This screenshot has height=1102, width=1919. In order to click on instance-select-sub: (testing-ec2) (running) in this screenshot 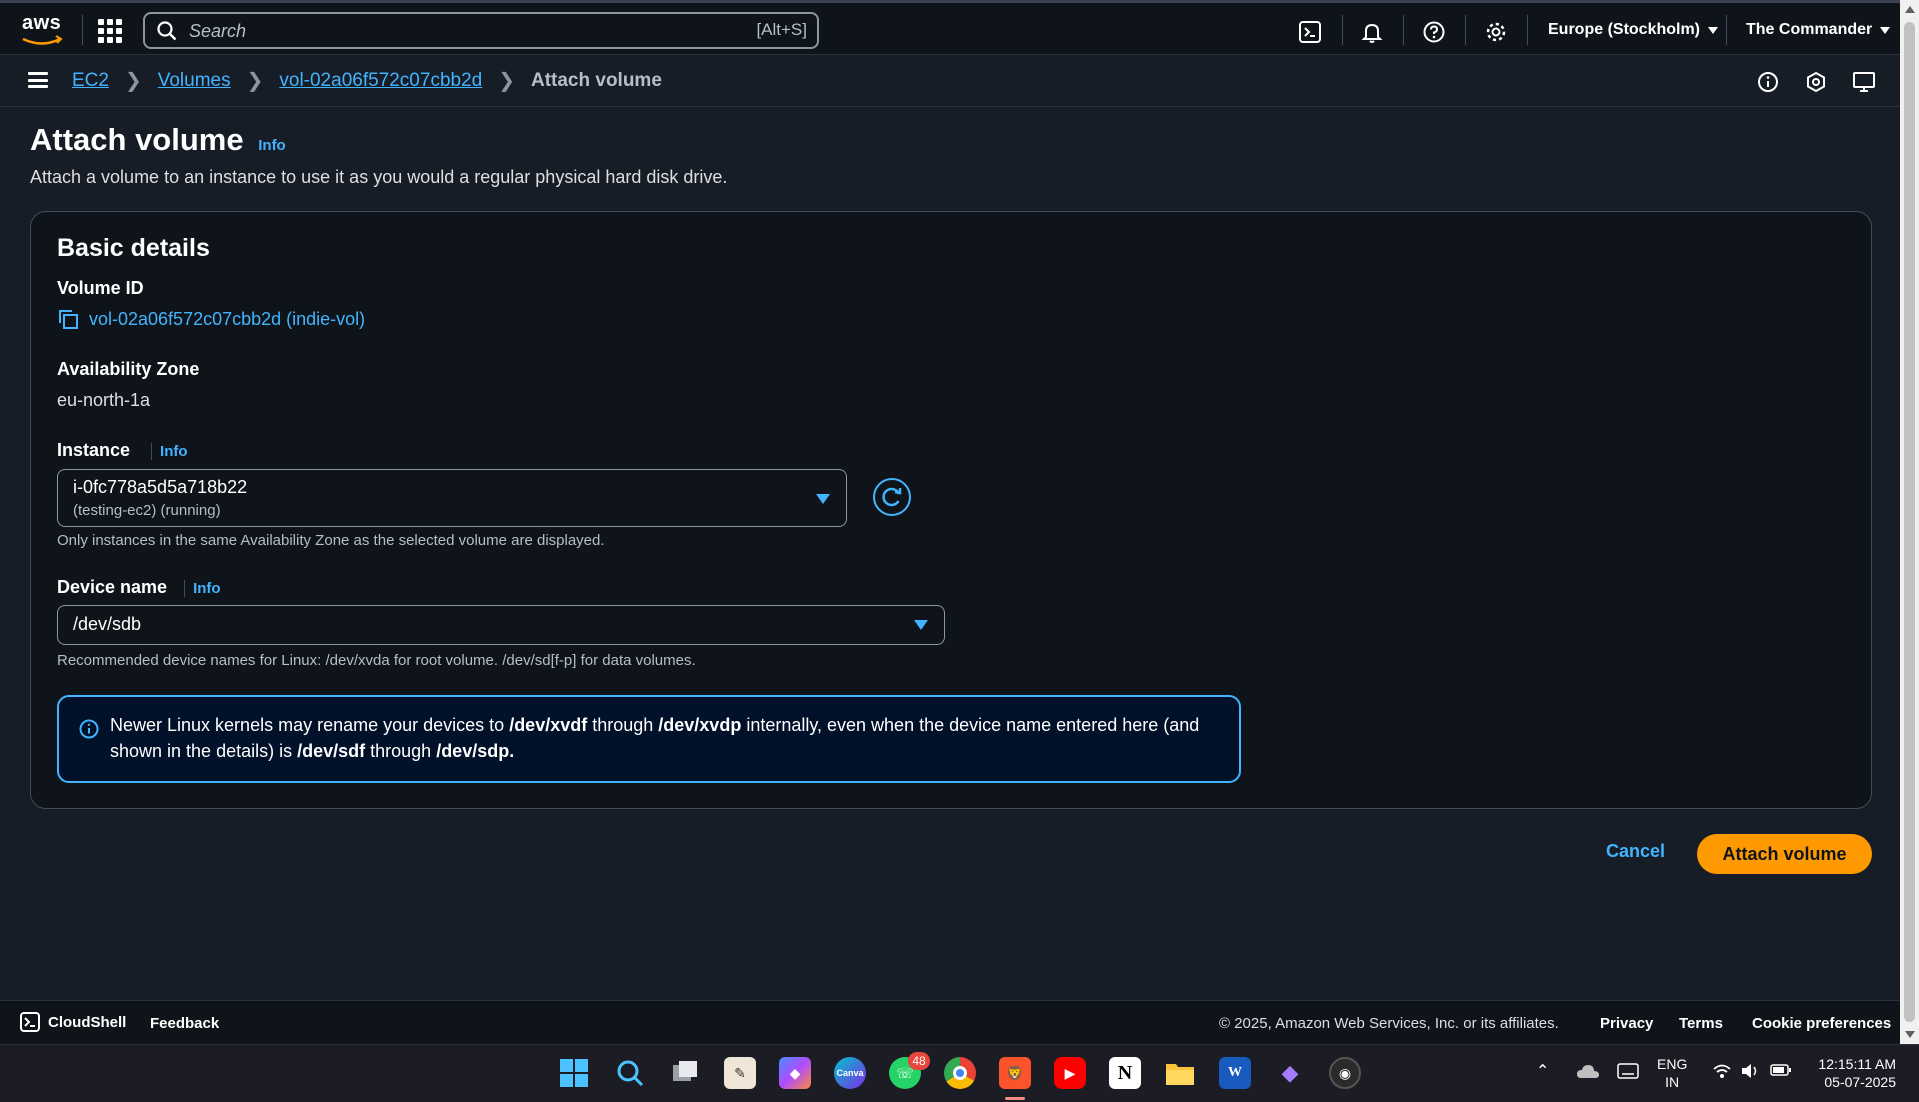, I will do `click(147, 510)`.